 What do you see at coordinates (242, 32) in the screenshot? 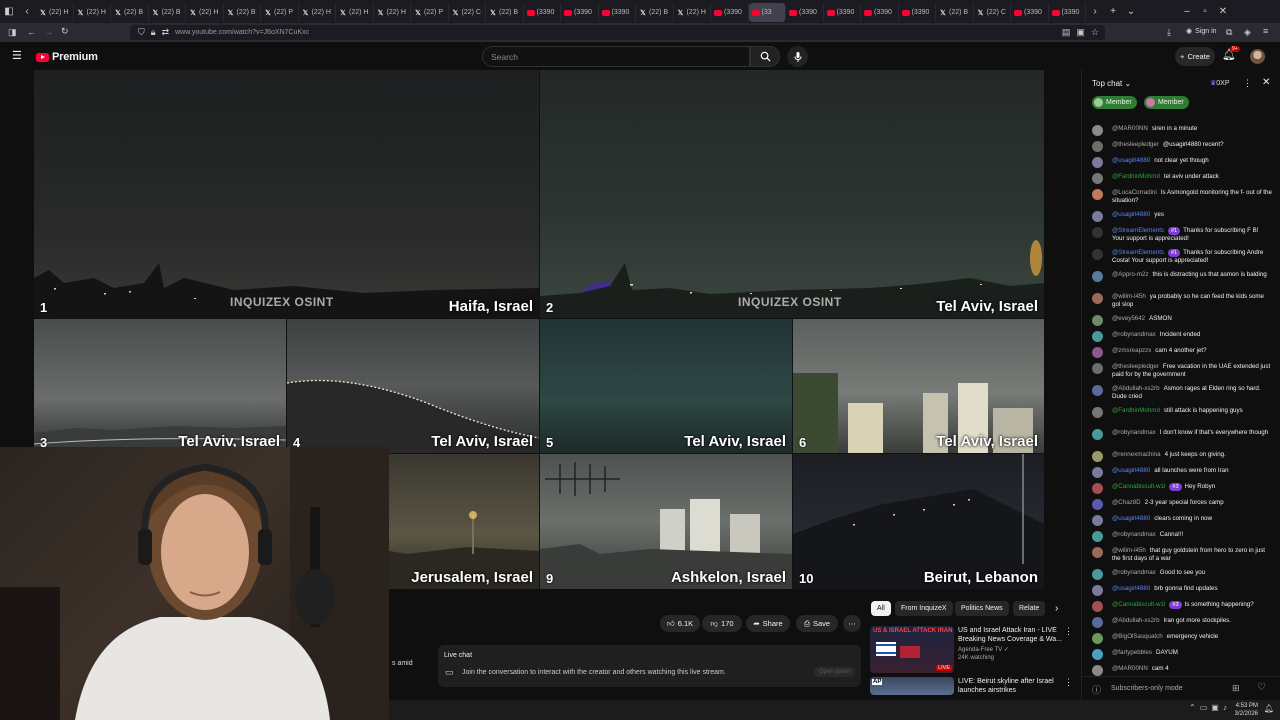
I see `url-text: www.youtube.com/watch?v=J6oXN7CuKxc` at bounding box center [242, 32].